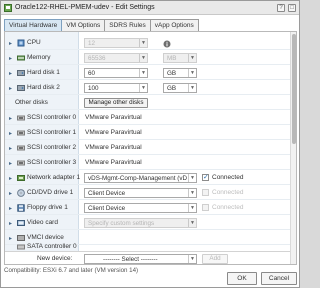 The image size is (320, 288). Describe the element at coordinates (85, 7) in the screenshot. I see `window-title: Oracle122-RHEL-PMEM-udev - Edit Settings` at that location.